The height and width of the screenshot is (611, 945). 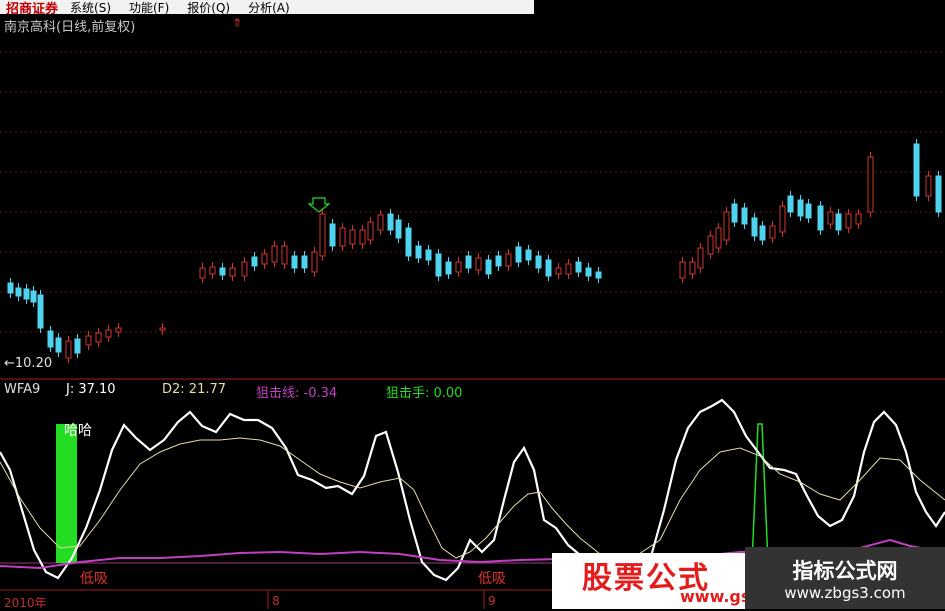 What do you see at coordinates (66, 493) in the screenshot?
I see `signal-bar-main` at bounding box center [66, 493].